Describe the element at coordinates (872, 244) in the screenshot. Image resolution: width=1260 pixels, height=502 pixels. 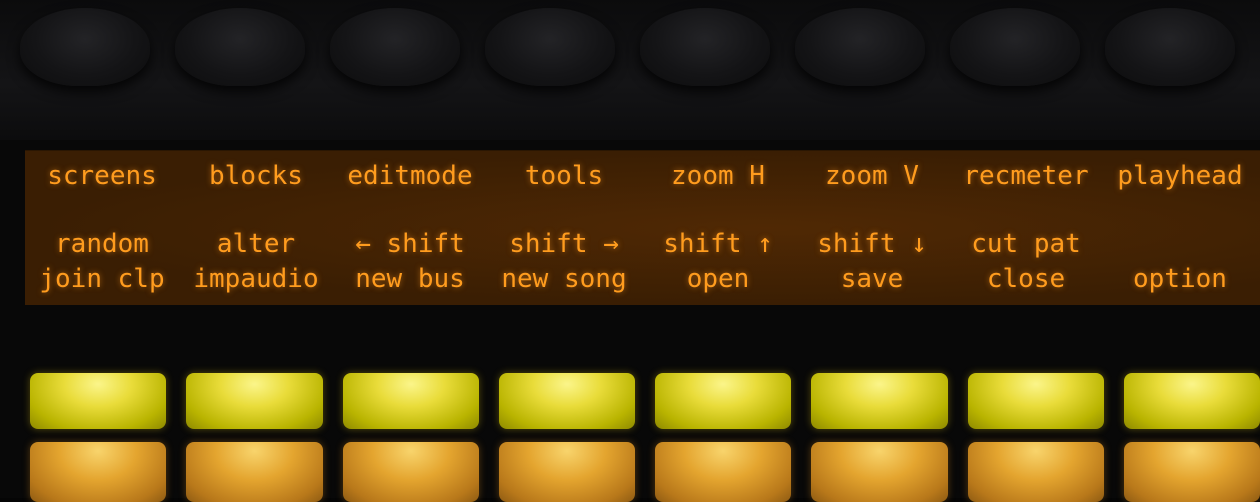
I see `lcd-label-shift-down: shift ↓` at that location.